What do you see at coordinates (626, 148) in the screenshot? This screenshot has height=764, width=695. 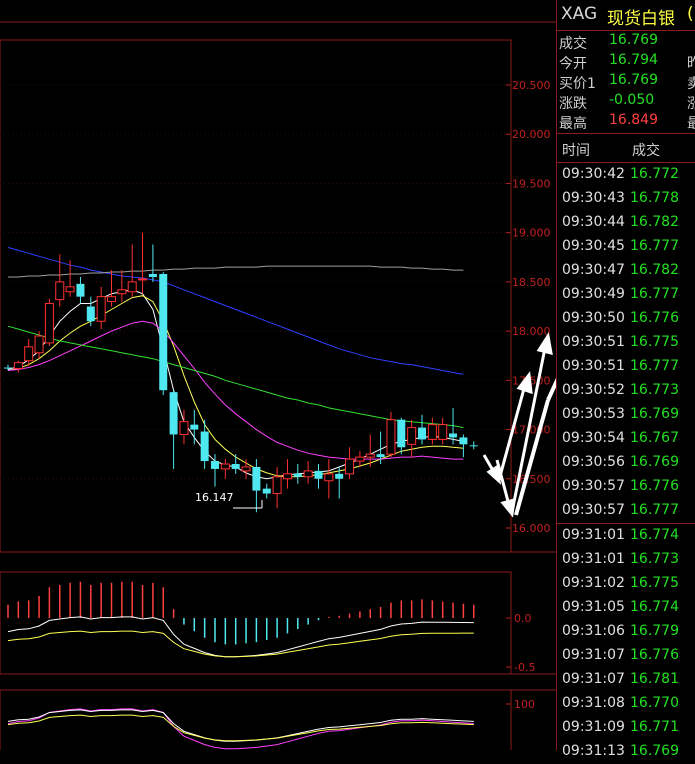 I see `ticks-header: 时间 成交` at bounding box center [626, 148].